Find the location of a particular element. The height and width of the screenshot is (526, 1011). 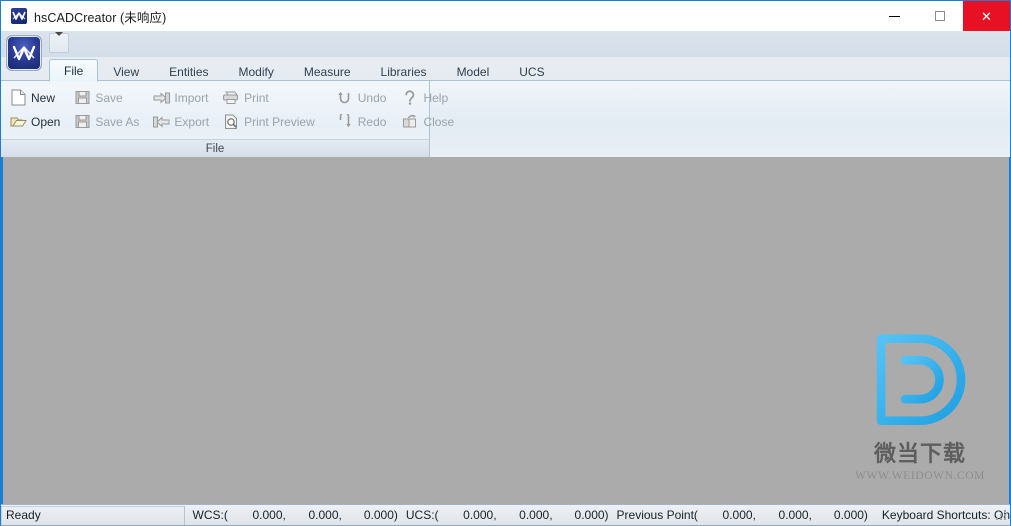

resize-grip-icon is located at coordinates (1001, 516).